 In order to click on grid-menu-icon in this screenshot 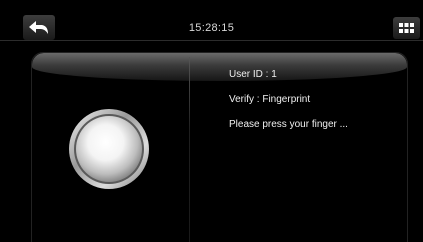, I will do `click(406, 27)`.